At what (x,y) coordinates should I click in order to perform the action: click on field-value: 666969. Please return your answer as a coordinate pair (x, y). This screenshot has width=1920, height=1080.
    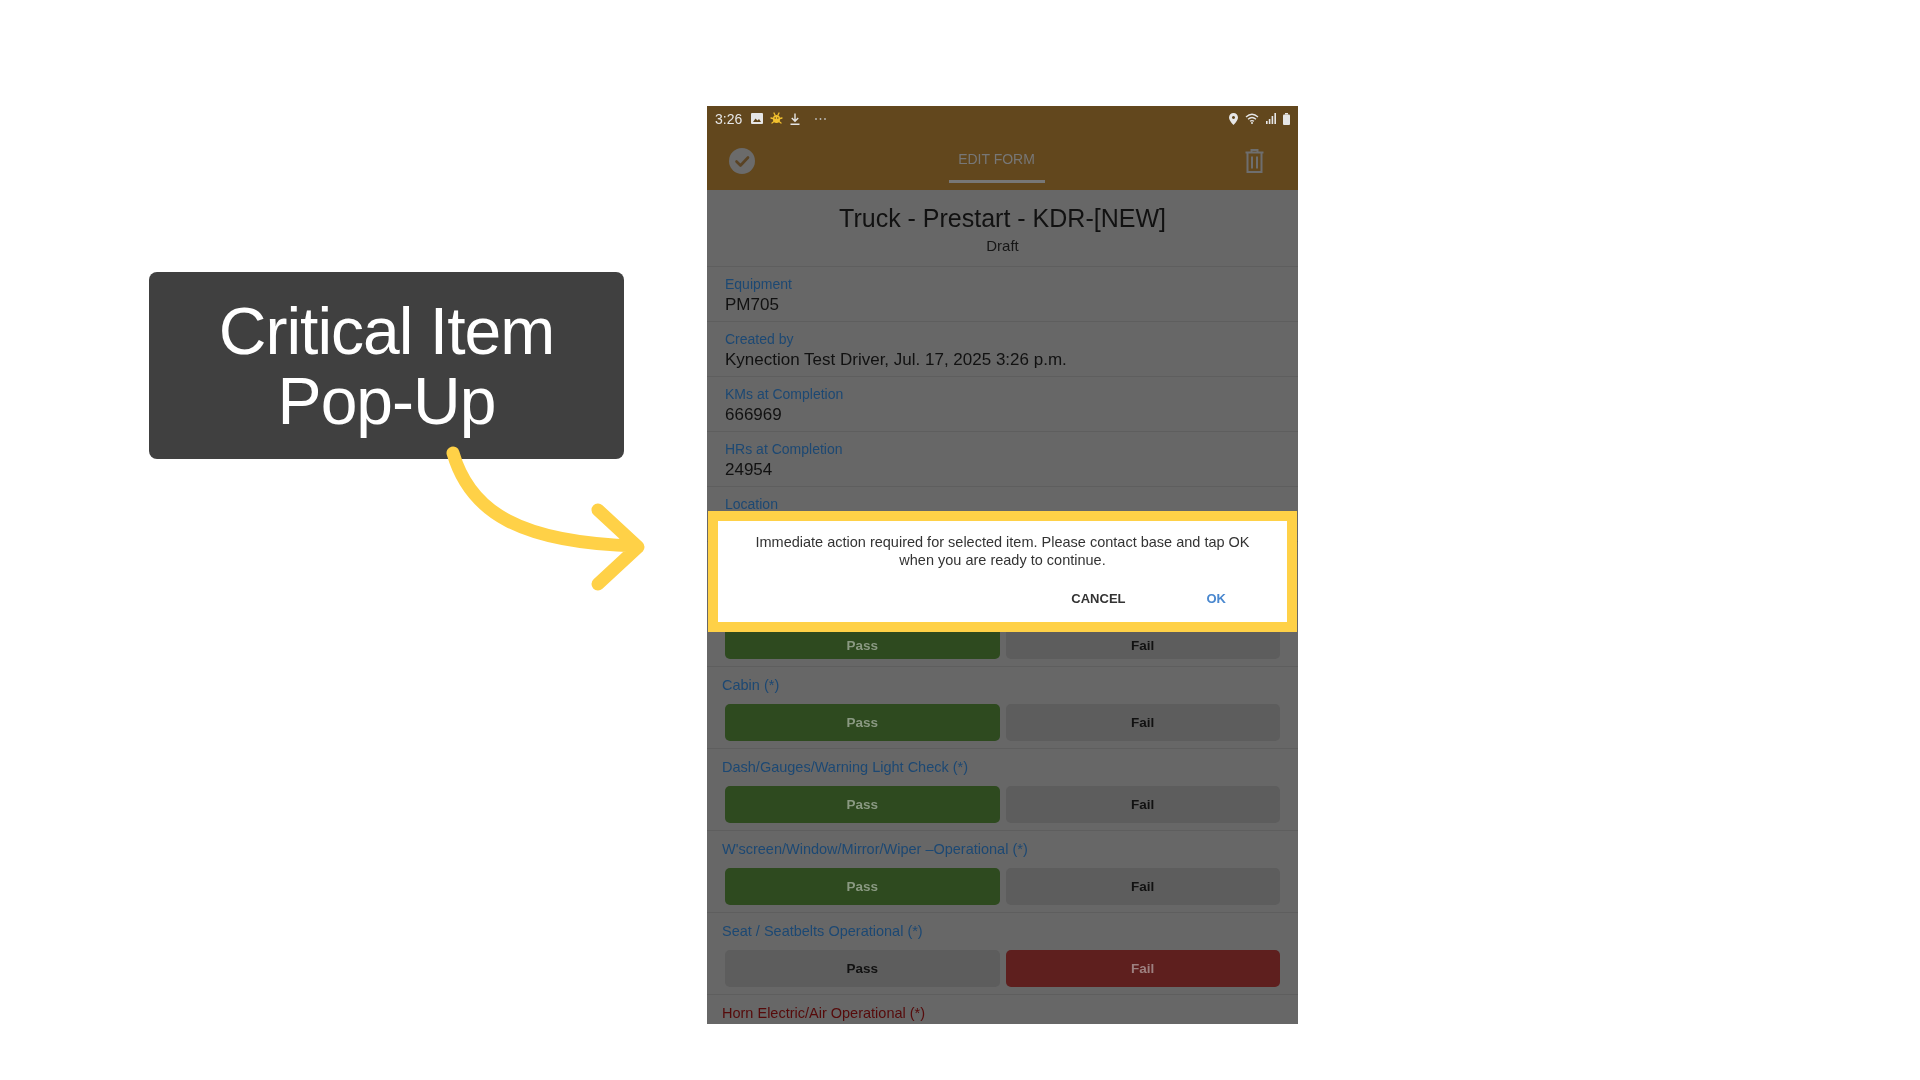
    Looking at the image, I should click on (753, 415).